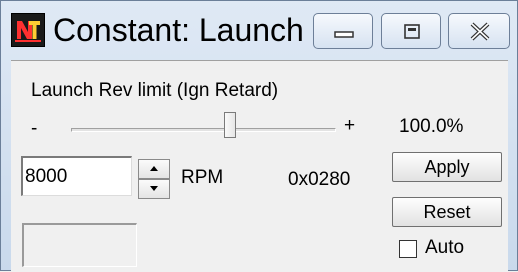 The width and height of the screenshot is (518, 272). I want to click on divider, so click(259, 60).